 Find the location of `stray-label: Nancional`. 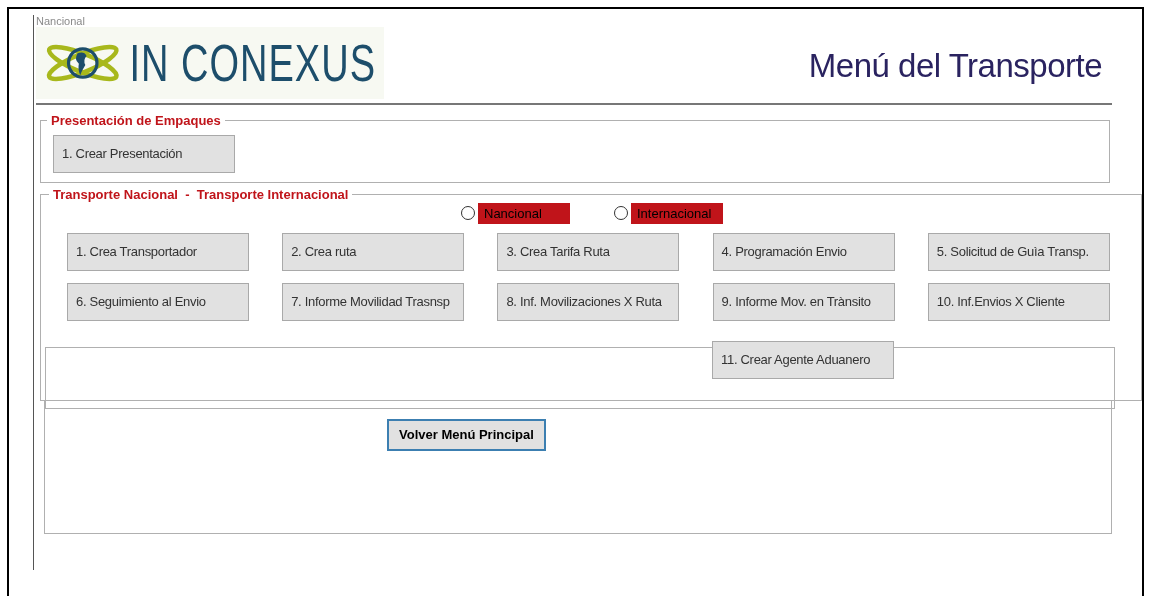

stray-label: Nancional is located at coordinates (61, 21).